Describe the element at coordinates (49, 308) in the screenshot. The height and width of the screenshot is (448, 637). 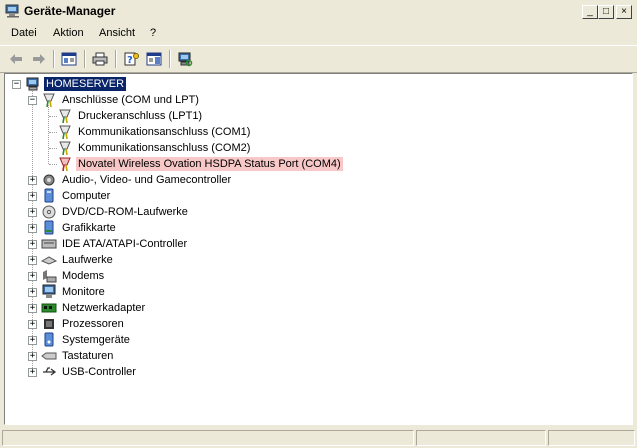
I see `network-adapter-icon` at that location.